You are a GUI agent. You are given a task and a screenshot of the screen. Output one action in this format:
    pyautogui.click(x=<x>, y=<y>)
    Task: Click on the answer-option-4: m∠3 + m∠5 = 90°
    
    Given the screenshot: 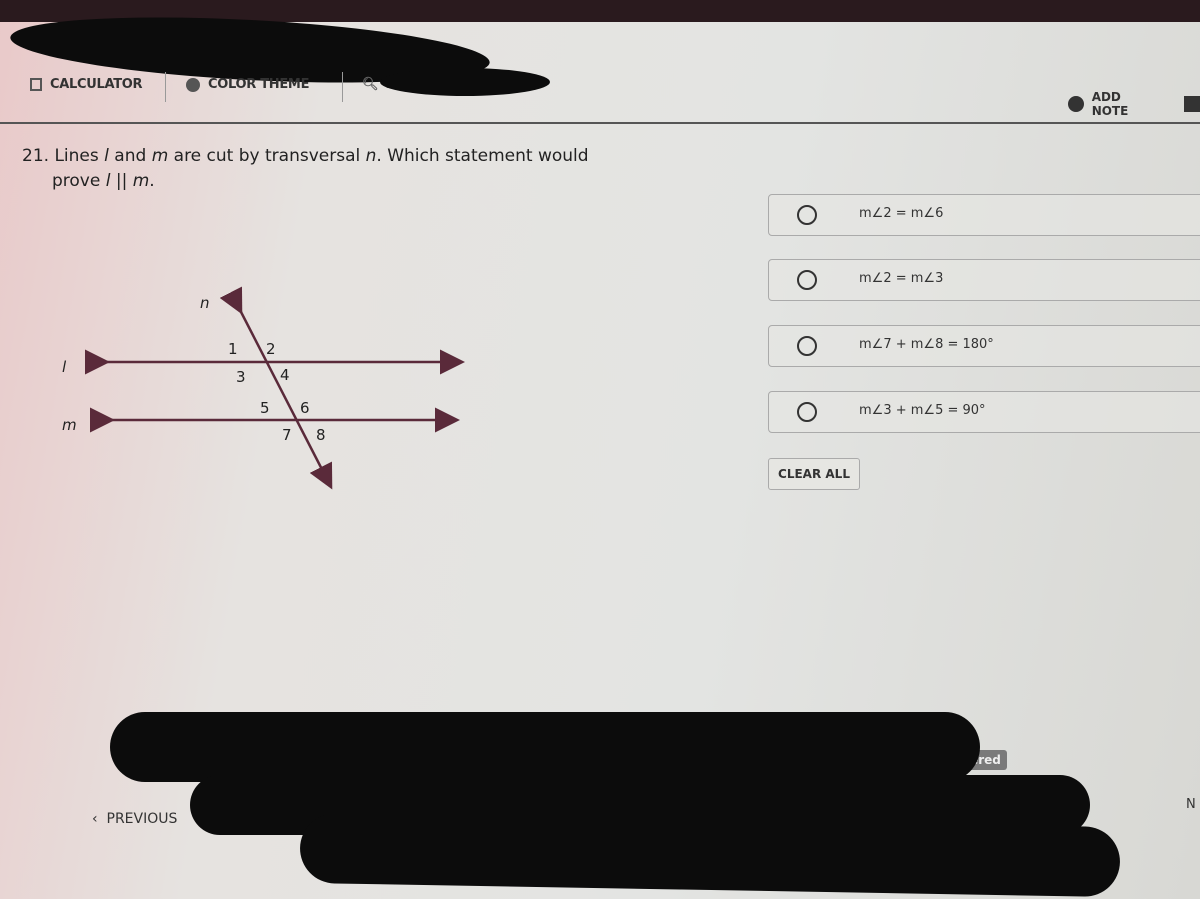 What is the action you would take?
    pyautogui.click(x=984, y=412)
    